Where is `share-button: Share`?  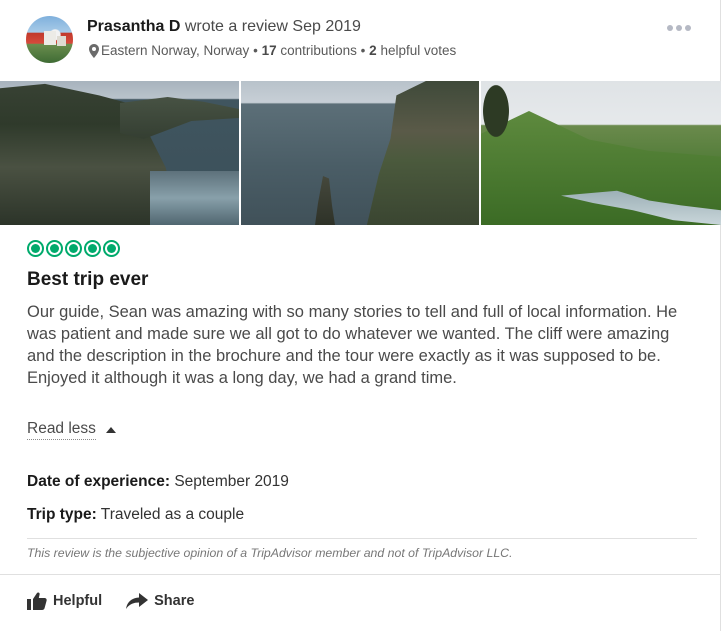
share-button: Share is located at coordinates (160, 601).